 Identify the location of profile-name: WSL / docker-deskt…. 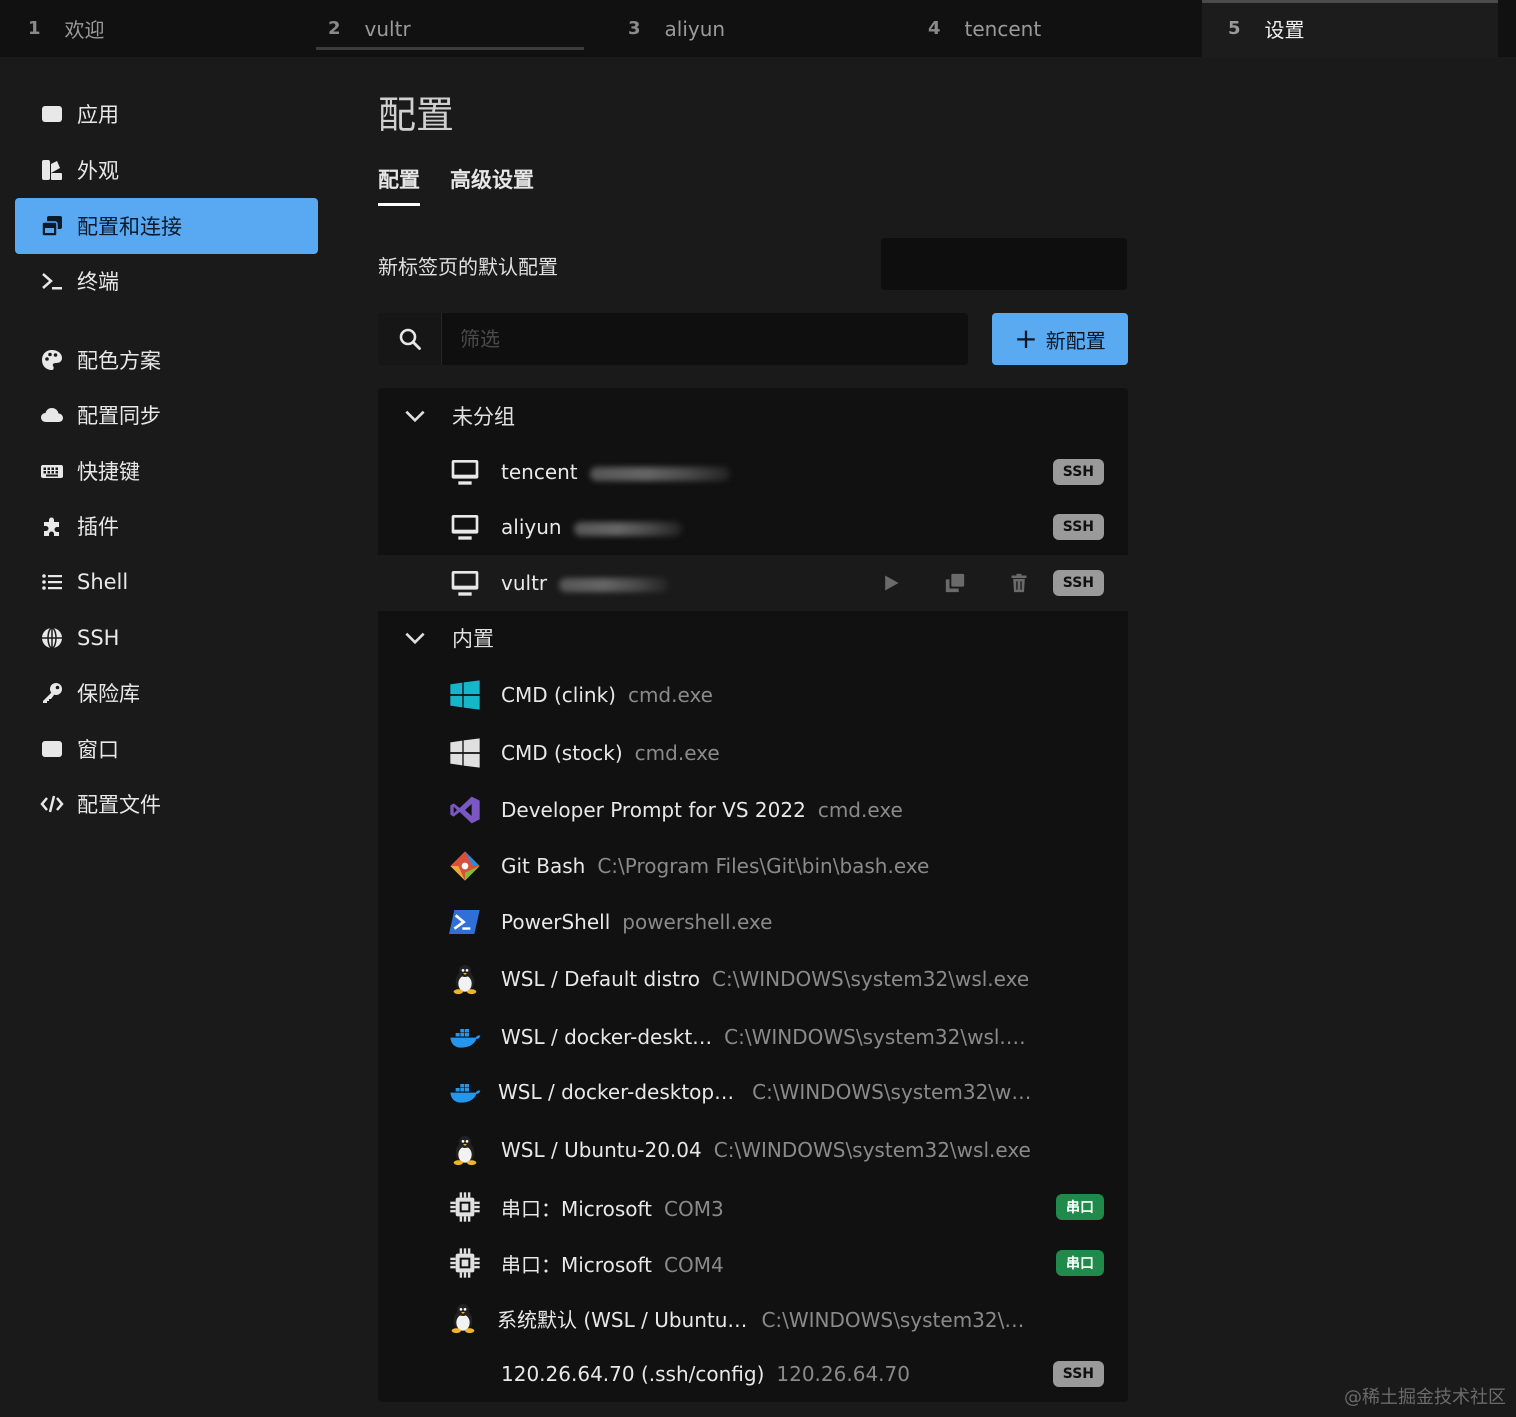
(607, 1037).